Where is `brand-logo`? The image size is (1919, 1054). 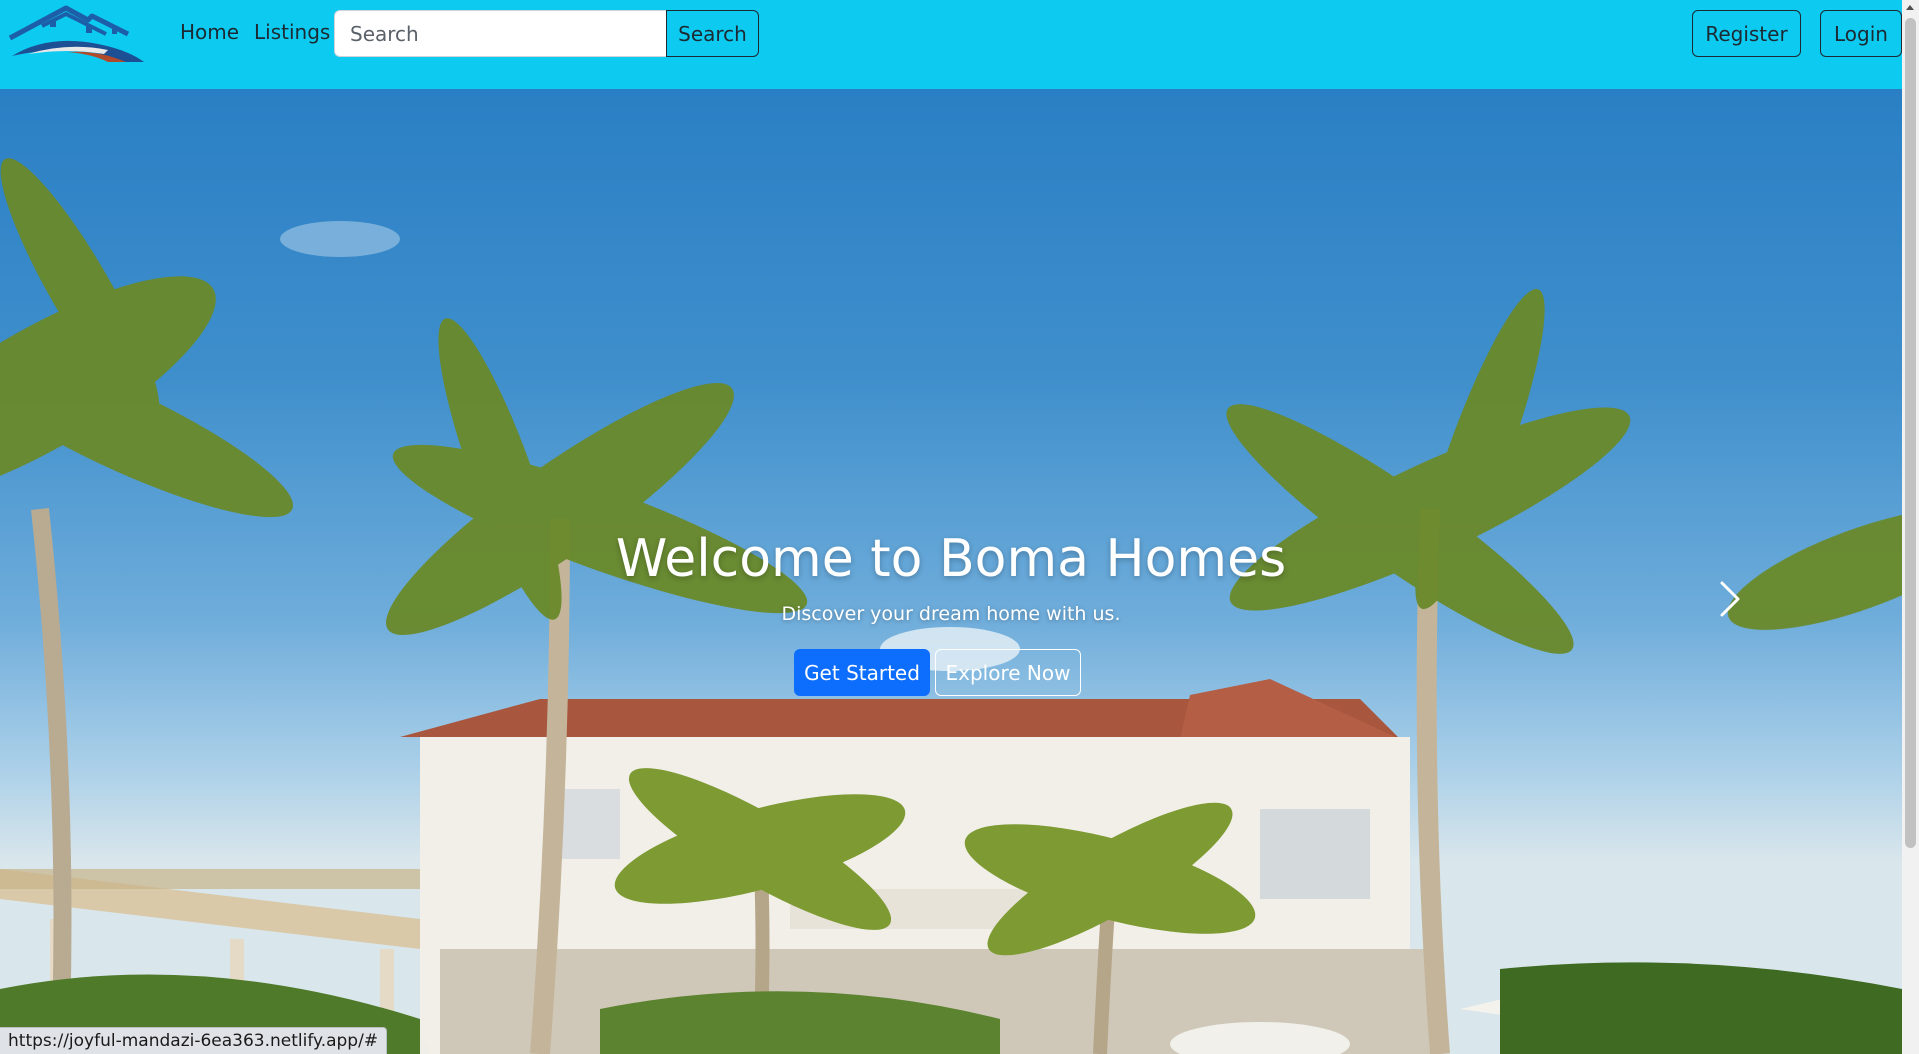 brand-logo is located at coordinates (77, 34).